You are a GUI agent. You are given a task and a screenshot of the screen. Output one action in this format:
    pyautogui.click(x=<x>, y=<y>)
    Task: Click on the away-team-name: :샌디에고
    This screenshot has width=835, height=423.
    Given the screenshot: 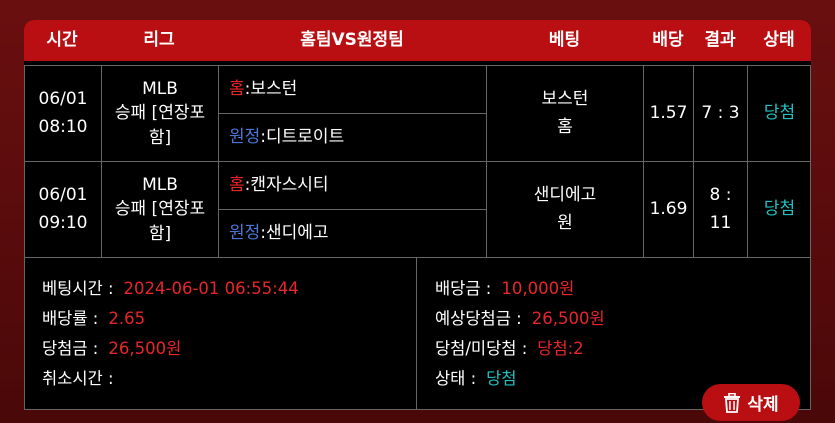 What is the action you would take?
    pyautogui.click(x=294, y=232)
    